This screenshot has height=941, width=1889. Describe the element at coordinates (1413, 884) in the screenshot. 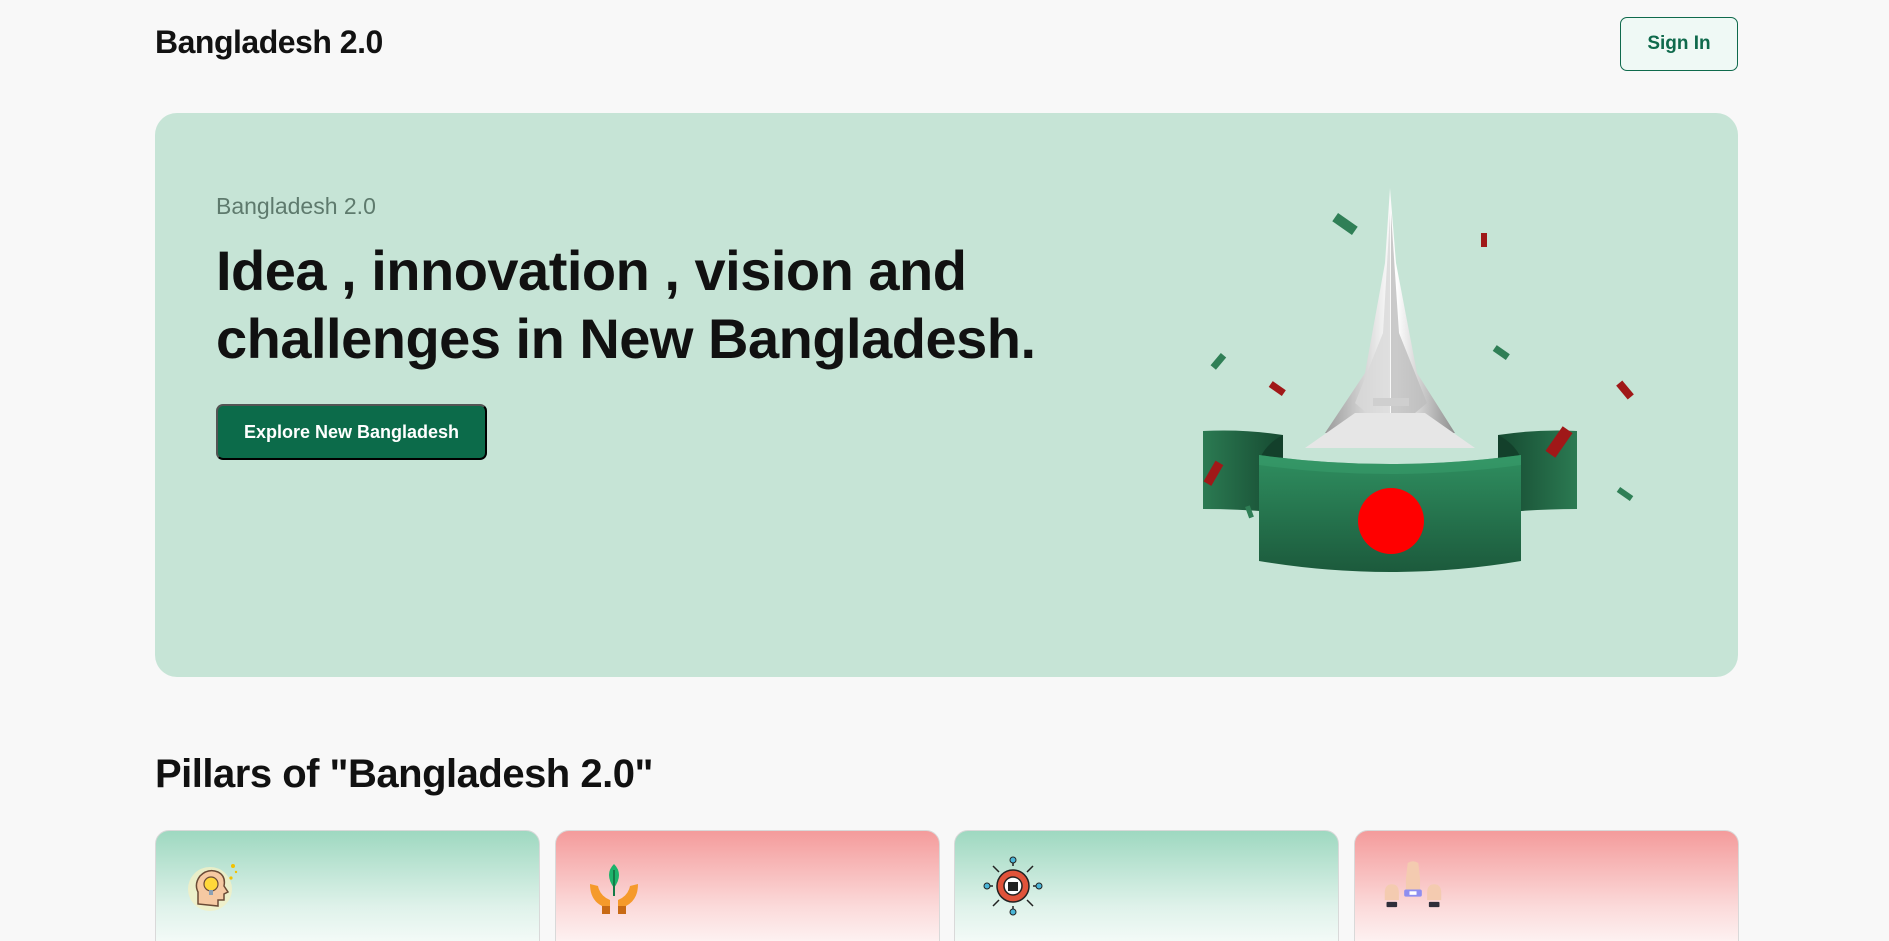

I see `unity-fists-icon` at that location.